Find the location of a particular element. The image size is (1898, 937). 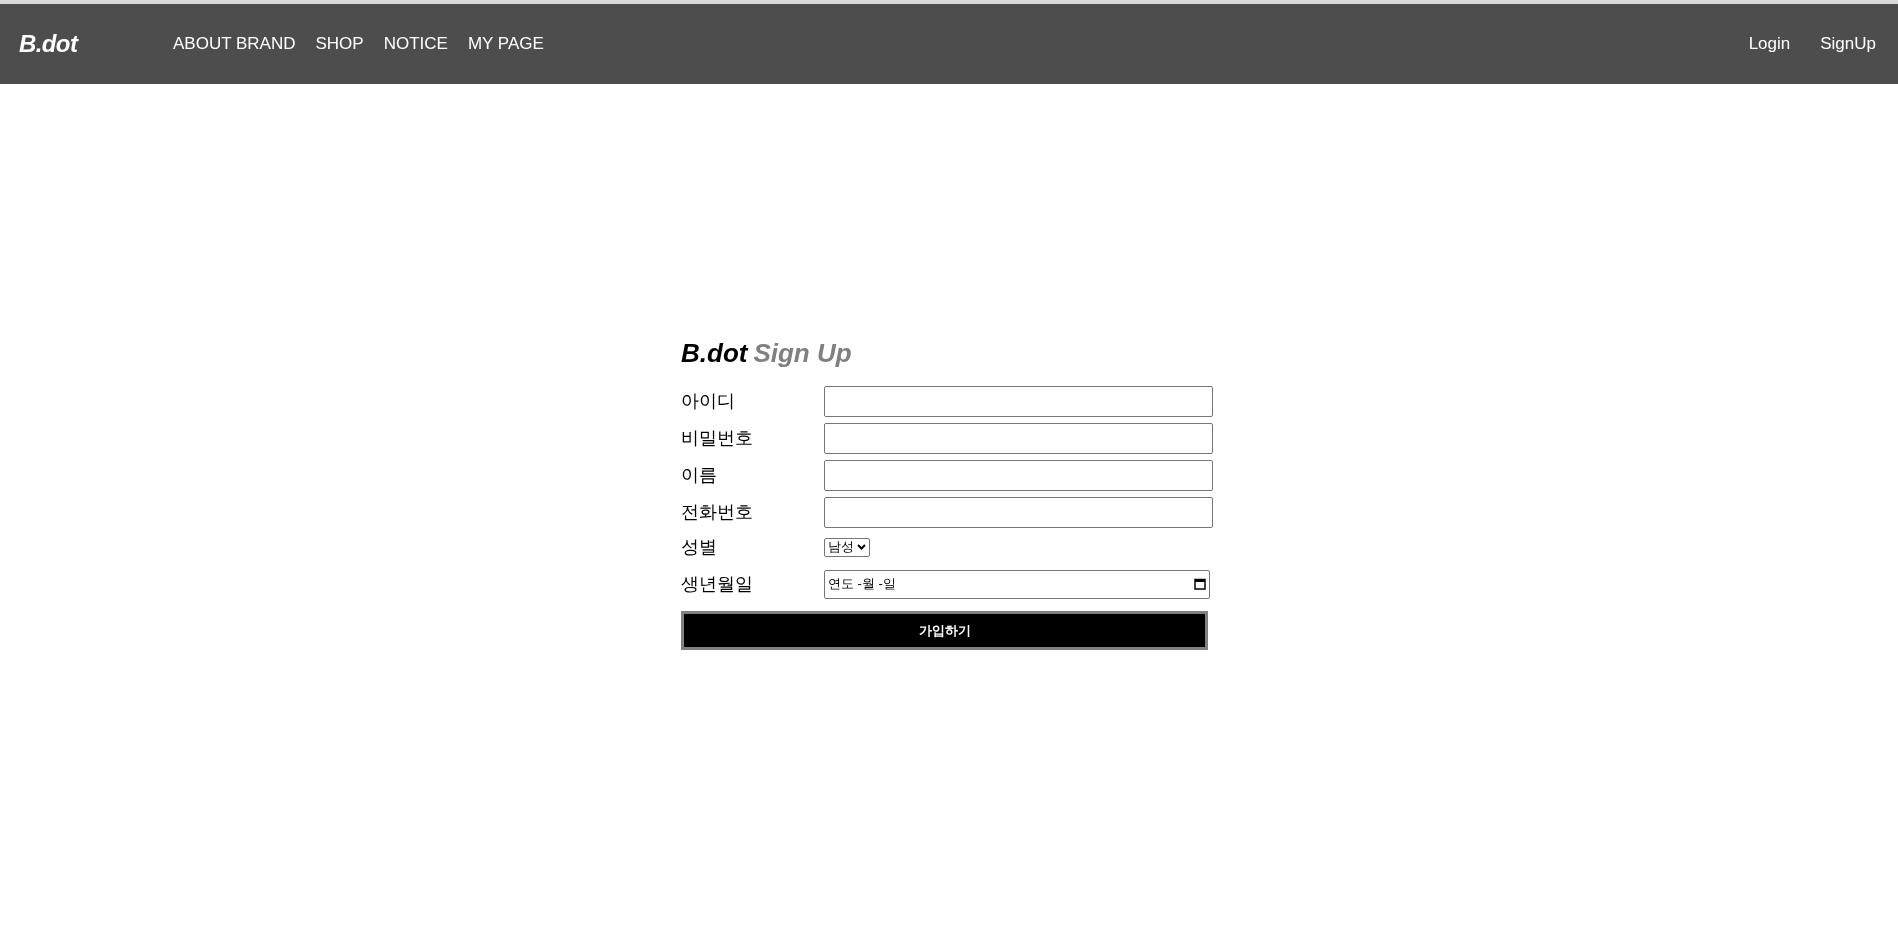

field-label: 이름 is located at coordinates (699, 475).